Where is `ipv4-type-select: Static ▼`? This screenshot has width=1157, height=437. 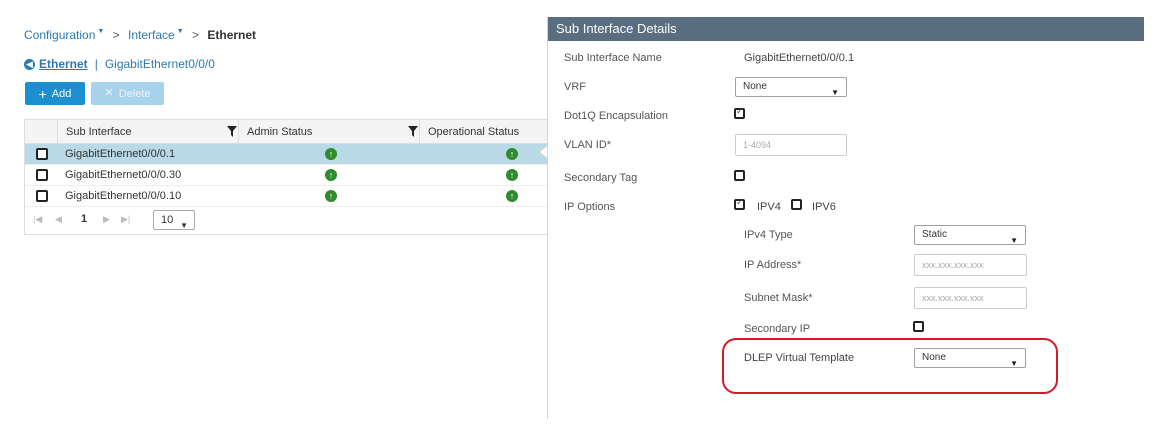
ipv4-type-select: Static ▼ is located at coordinates (970, 235).